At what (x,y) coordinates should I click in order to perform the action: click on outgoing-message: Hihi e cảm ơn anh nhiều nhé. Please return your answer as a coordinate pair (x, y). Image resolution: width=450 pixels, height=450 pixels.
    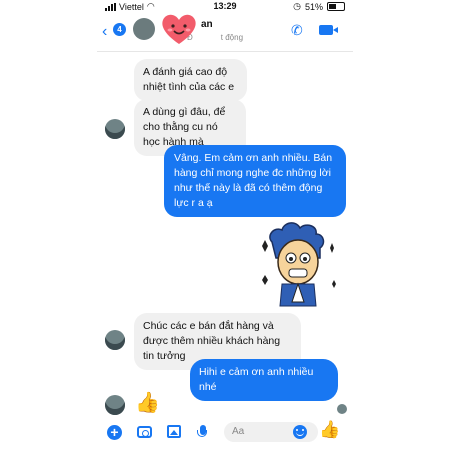
    Looking at the image, I should click on (264, 380).